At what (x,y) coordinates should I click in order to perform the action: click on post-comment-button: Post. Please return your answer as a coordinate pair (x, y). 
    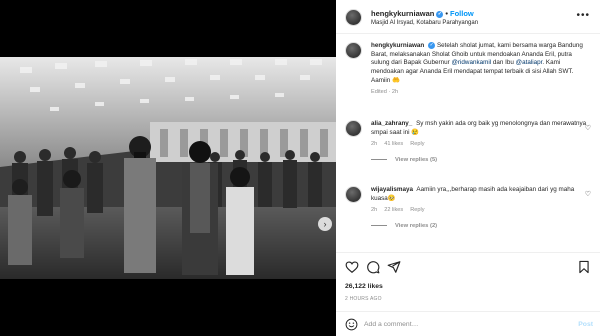
    Looking at the image, I should click on (585, 324).